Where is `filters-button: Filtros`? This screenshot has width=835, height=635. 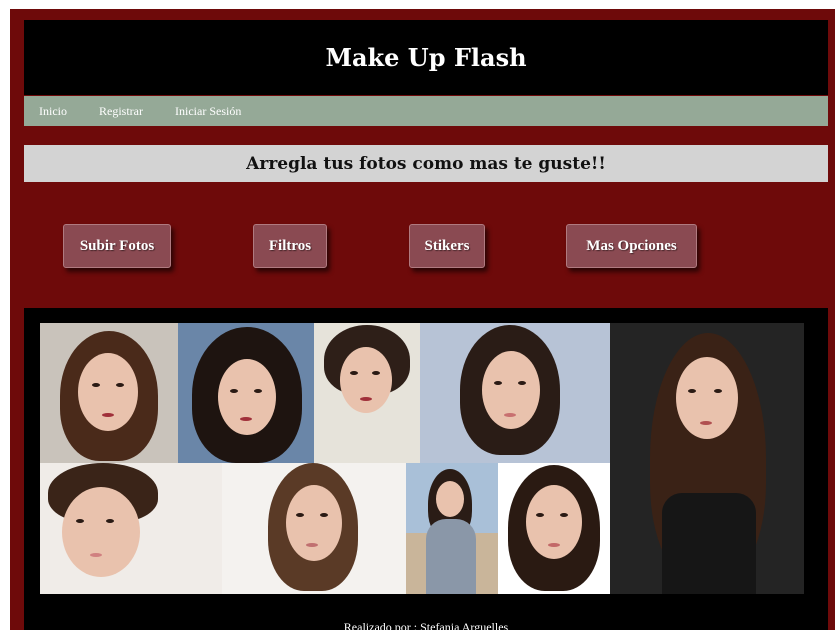
filters-button: Filtros is located at coordinates (290, 246).